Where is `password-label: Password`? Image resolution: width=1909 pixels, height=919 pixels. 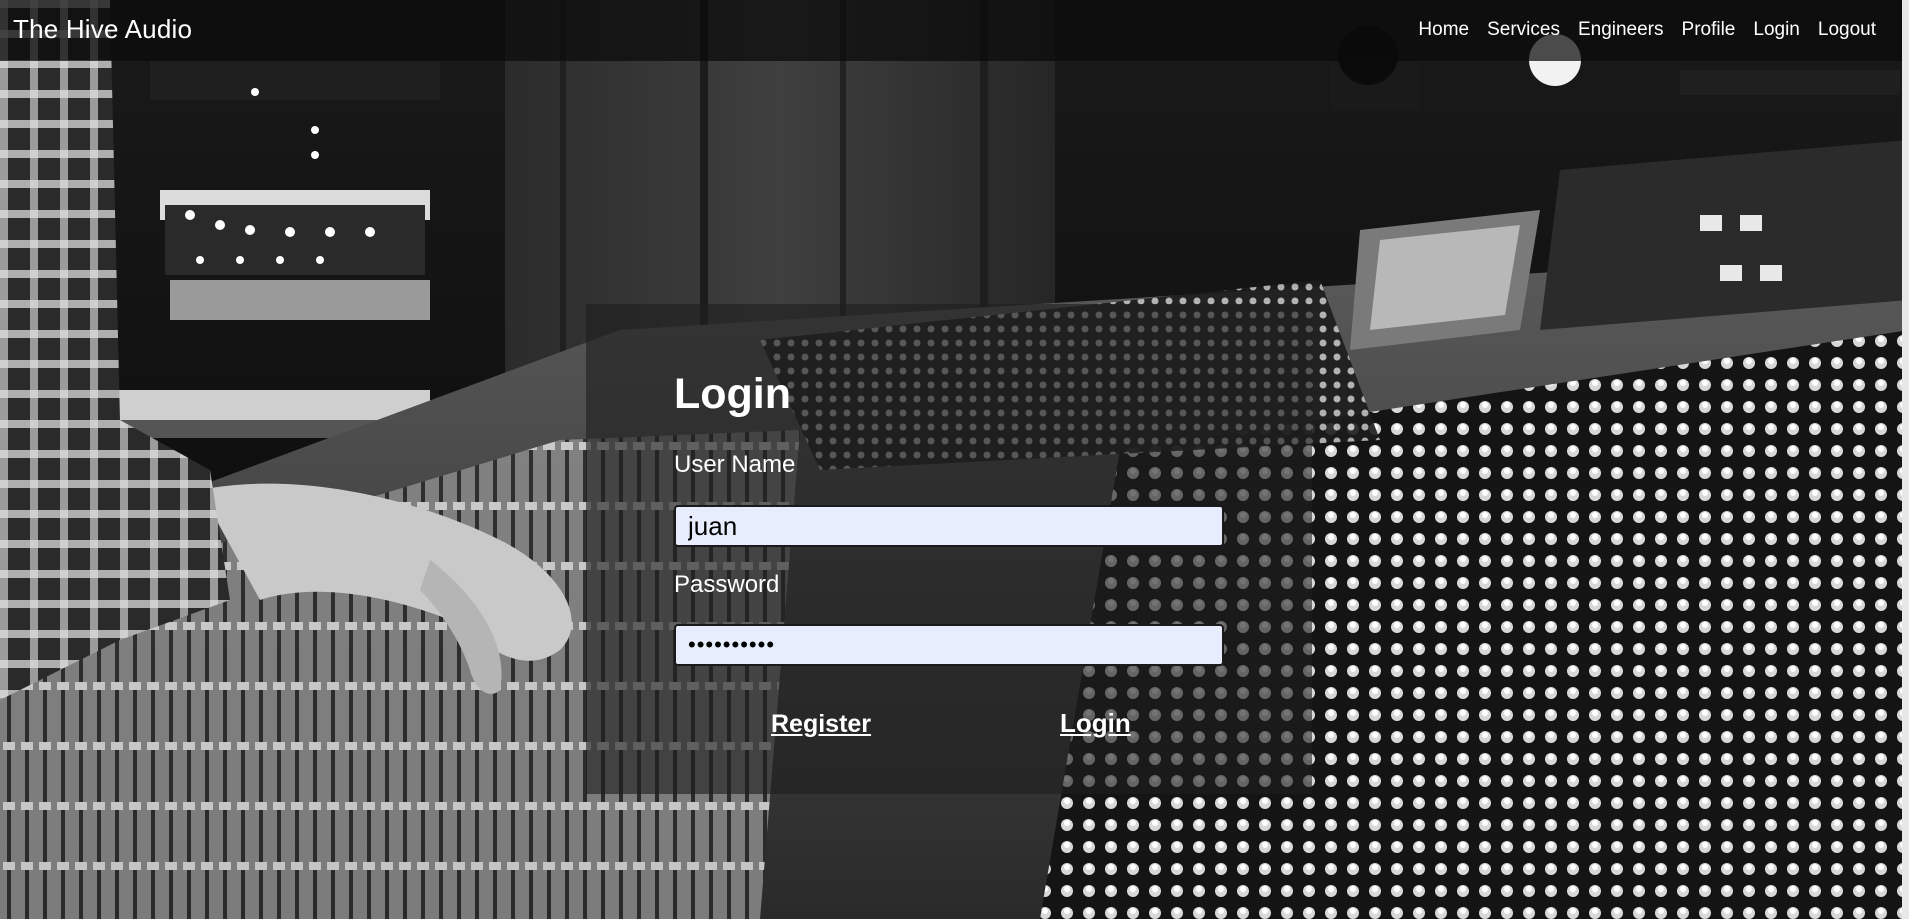 password-label: Password is located at coordinates (727, 584).